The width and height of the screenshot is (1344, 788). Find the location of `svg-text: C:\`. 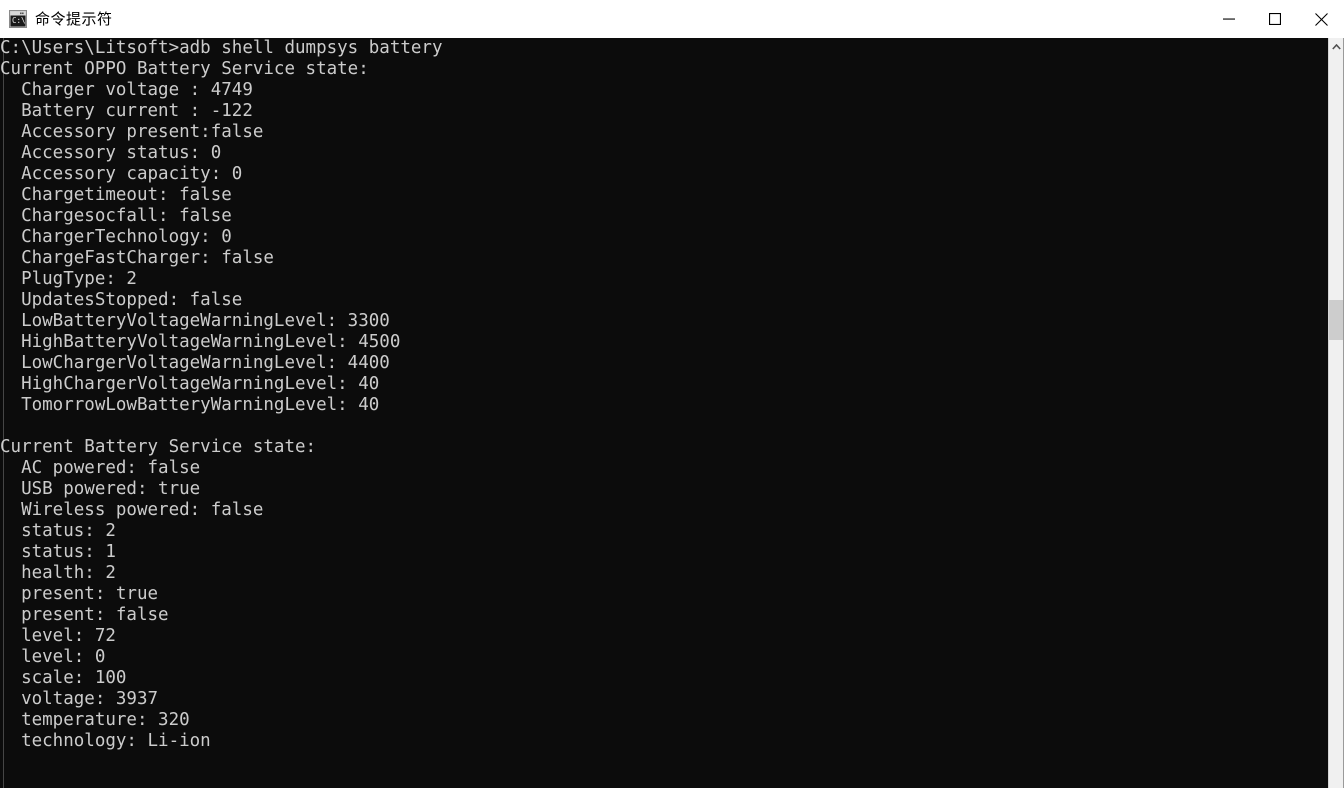

svg-text: C:\ is located at coordinates (19, 20).